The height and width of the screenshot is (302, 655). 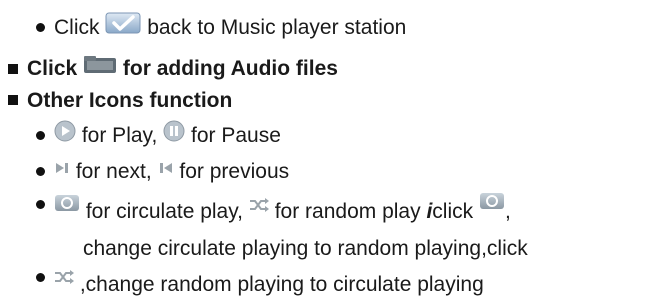 I want to click on next-text: for next,, so click(x=113, y=171).